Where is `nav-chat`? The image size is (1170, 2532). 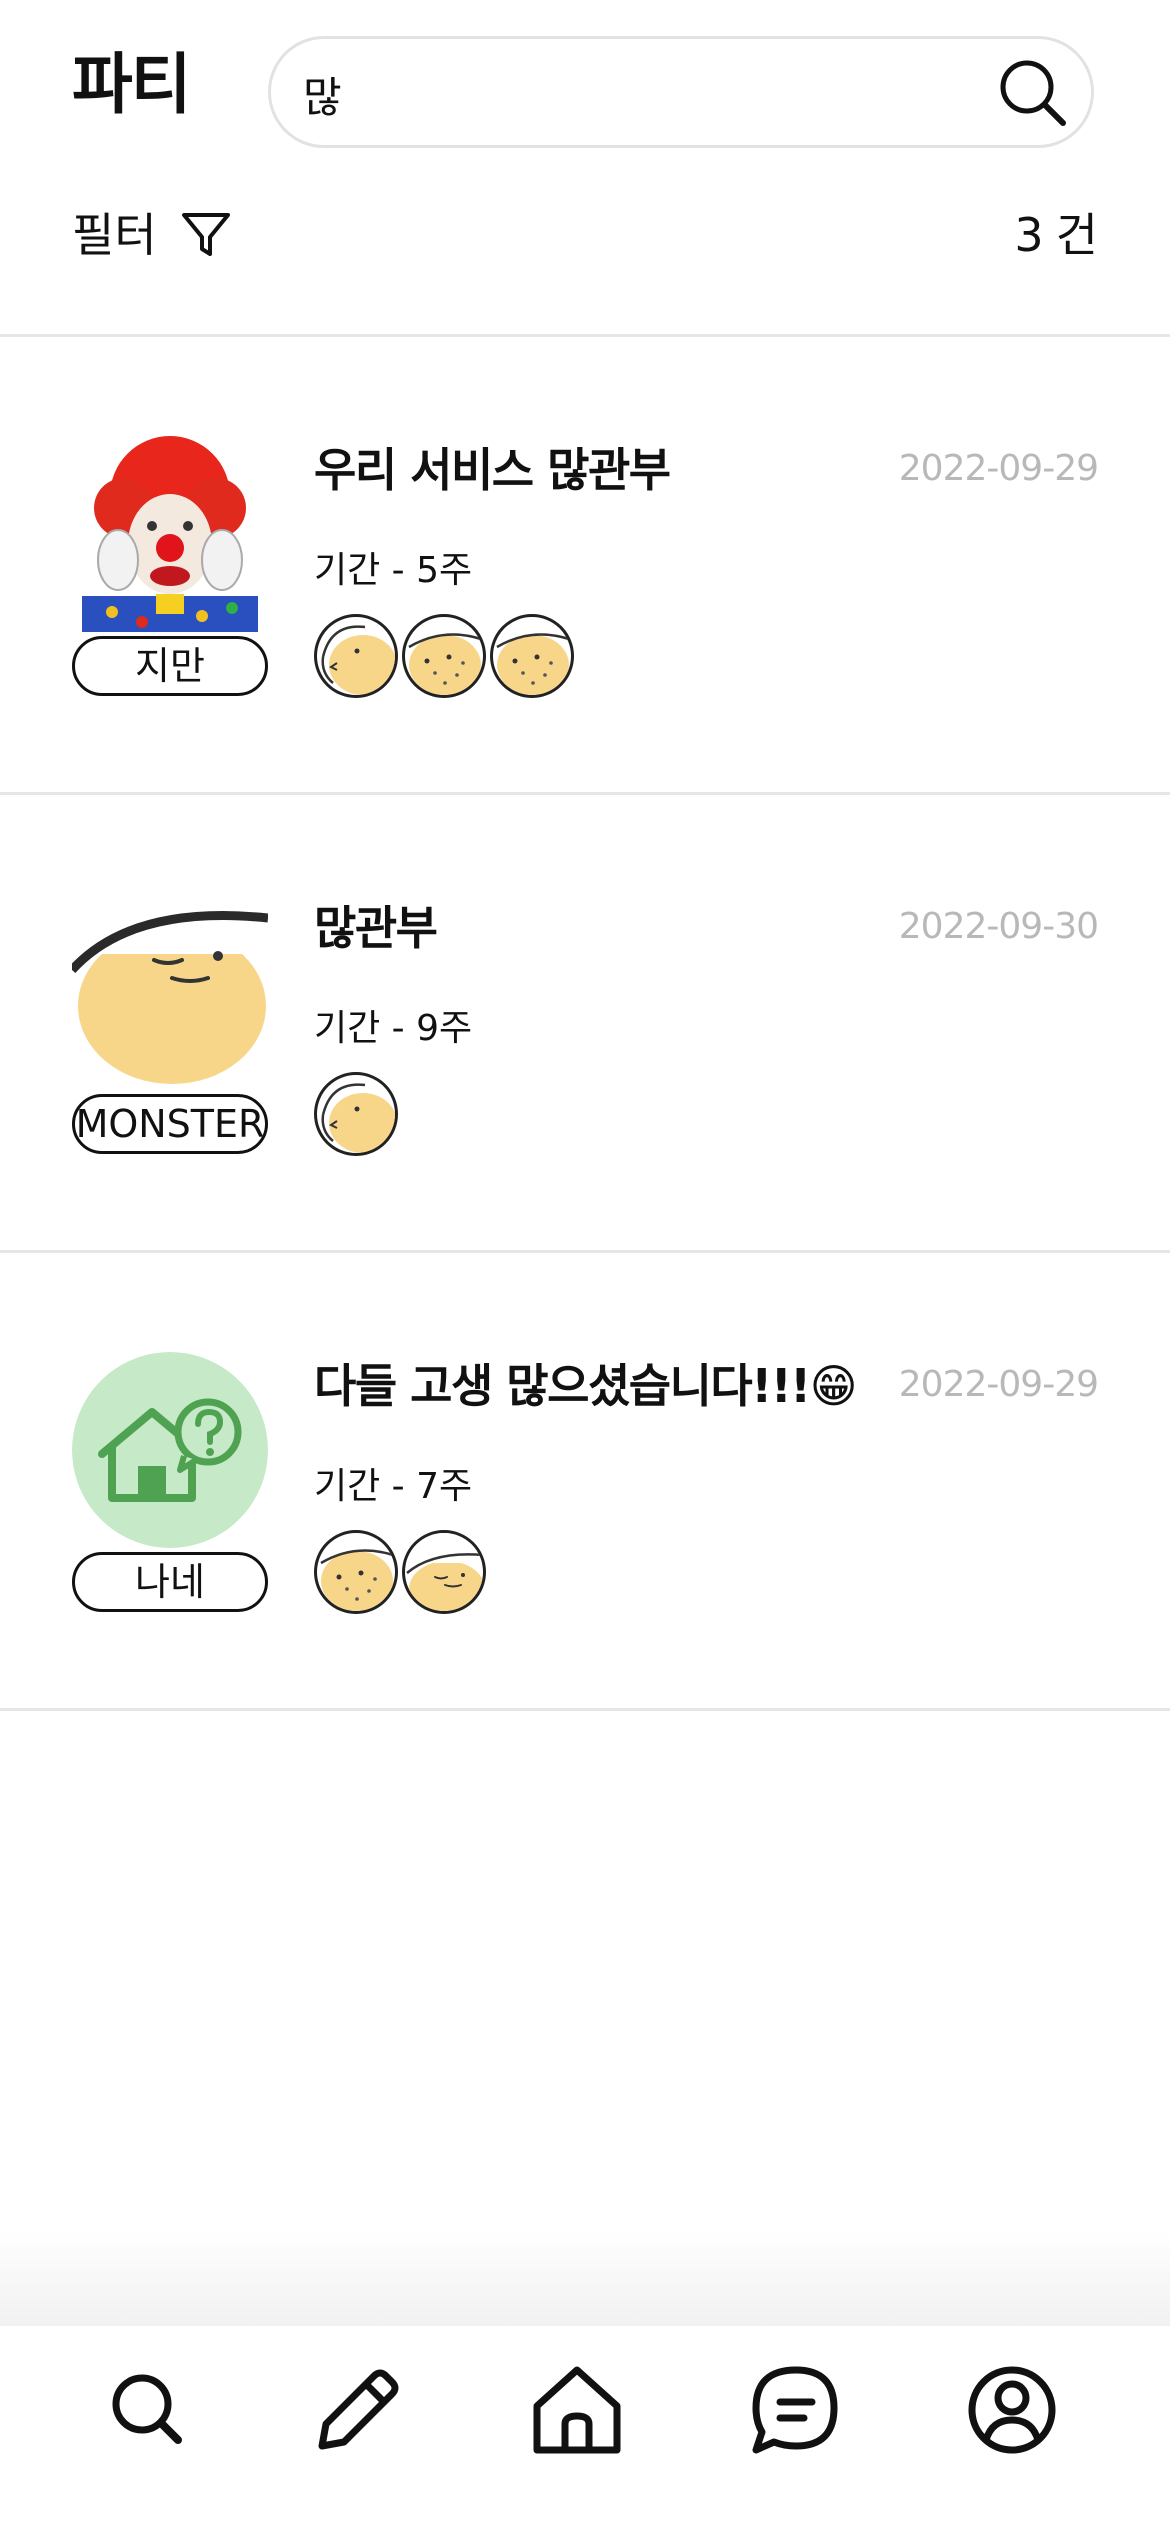
nav-chat is located at coordinates (796, 2410).